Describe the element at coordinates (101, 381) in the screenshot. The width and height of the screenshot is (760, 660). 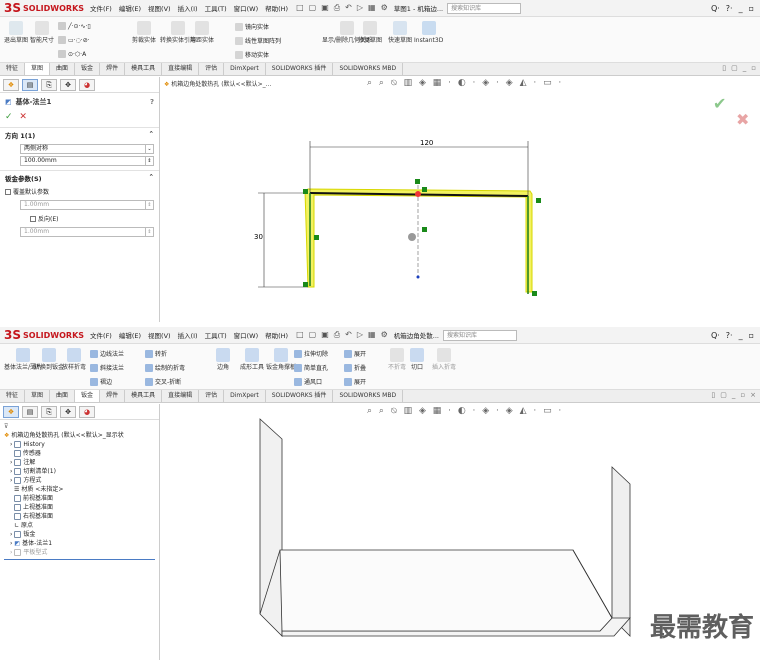
I see `hem-item: 褶边` at that location.